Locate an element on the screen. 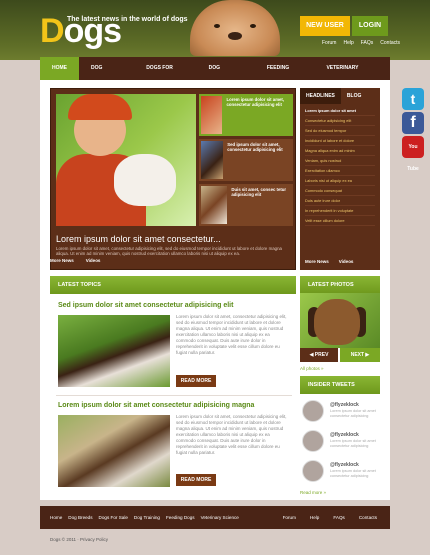 The width and height of the screenshot is (430, 555). headlines-tabs: HEADLINES BLOG is located at coordinates (340, 96).